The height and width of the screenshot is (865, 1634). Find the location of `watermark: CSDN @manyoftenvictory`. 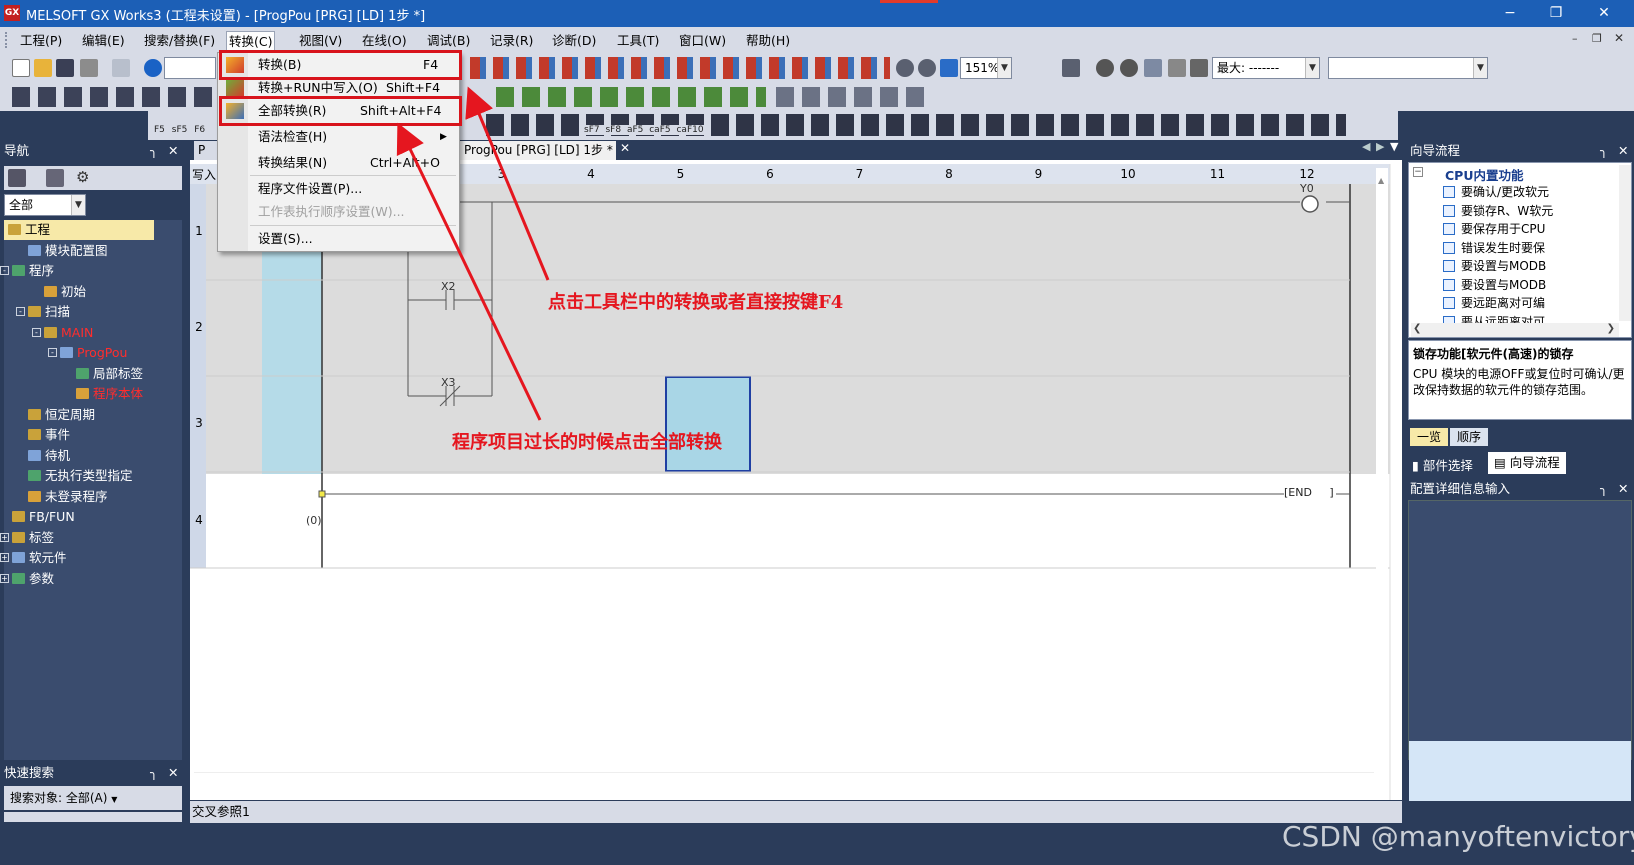

watermark: CSDN @manyoftenvictory is located at coordinates (1458, 836).